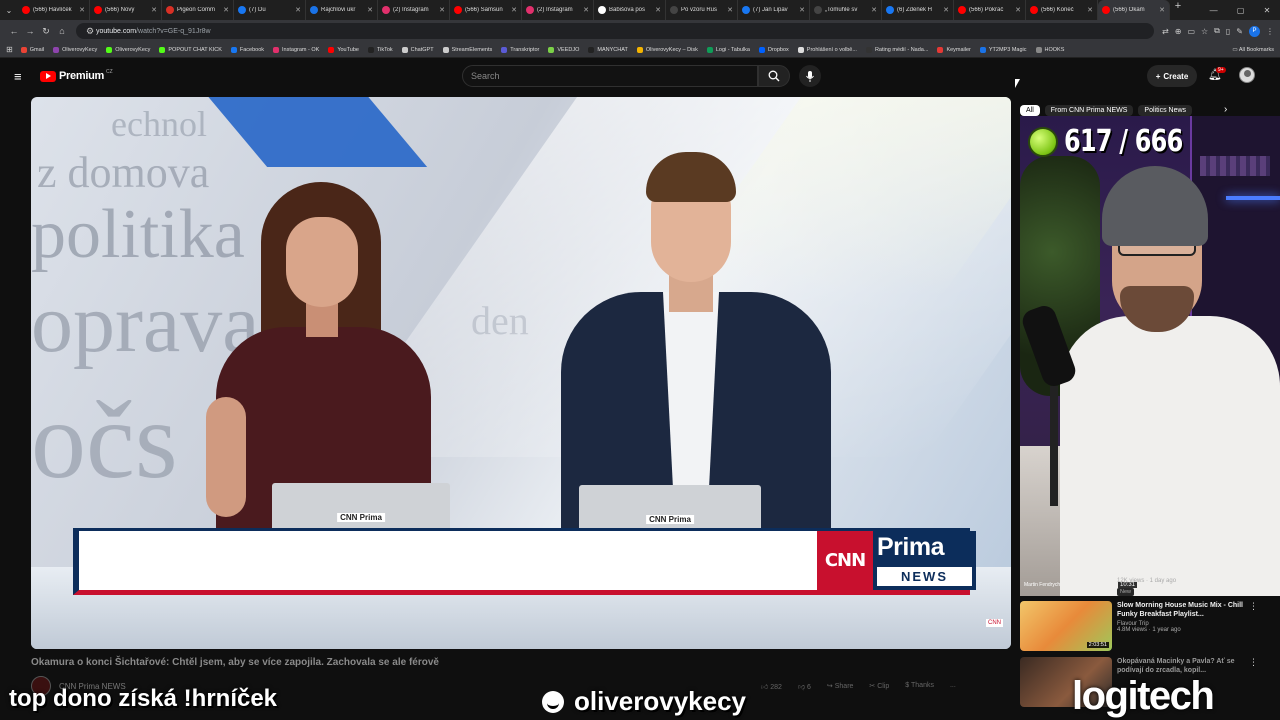 This screenshot has width=1280, height=720. I want to click on forward-icon: →, so click(30, 31).